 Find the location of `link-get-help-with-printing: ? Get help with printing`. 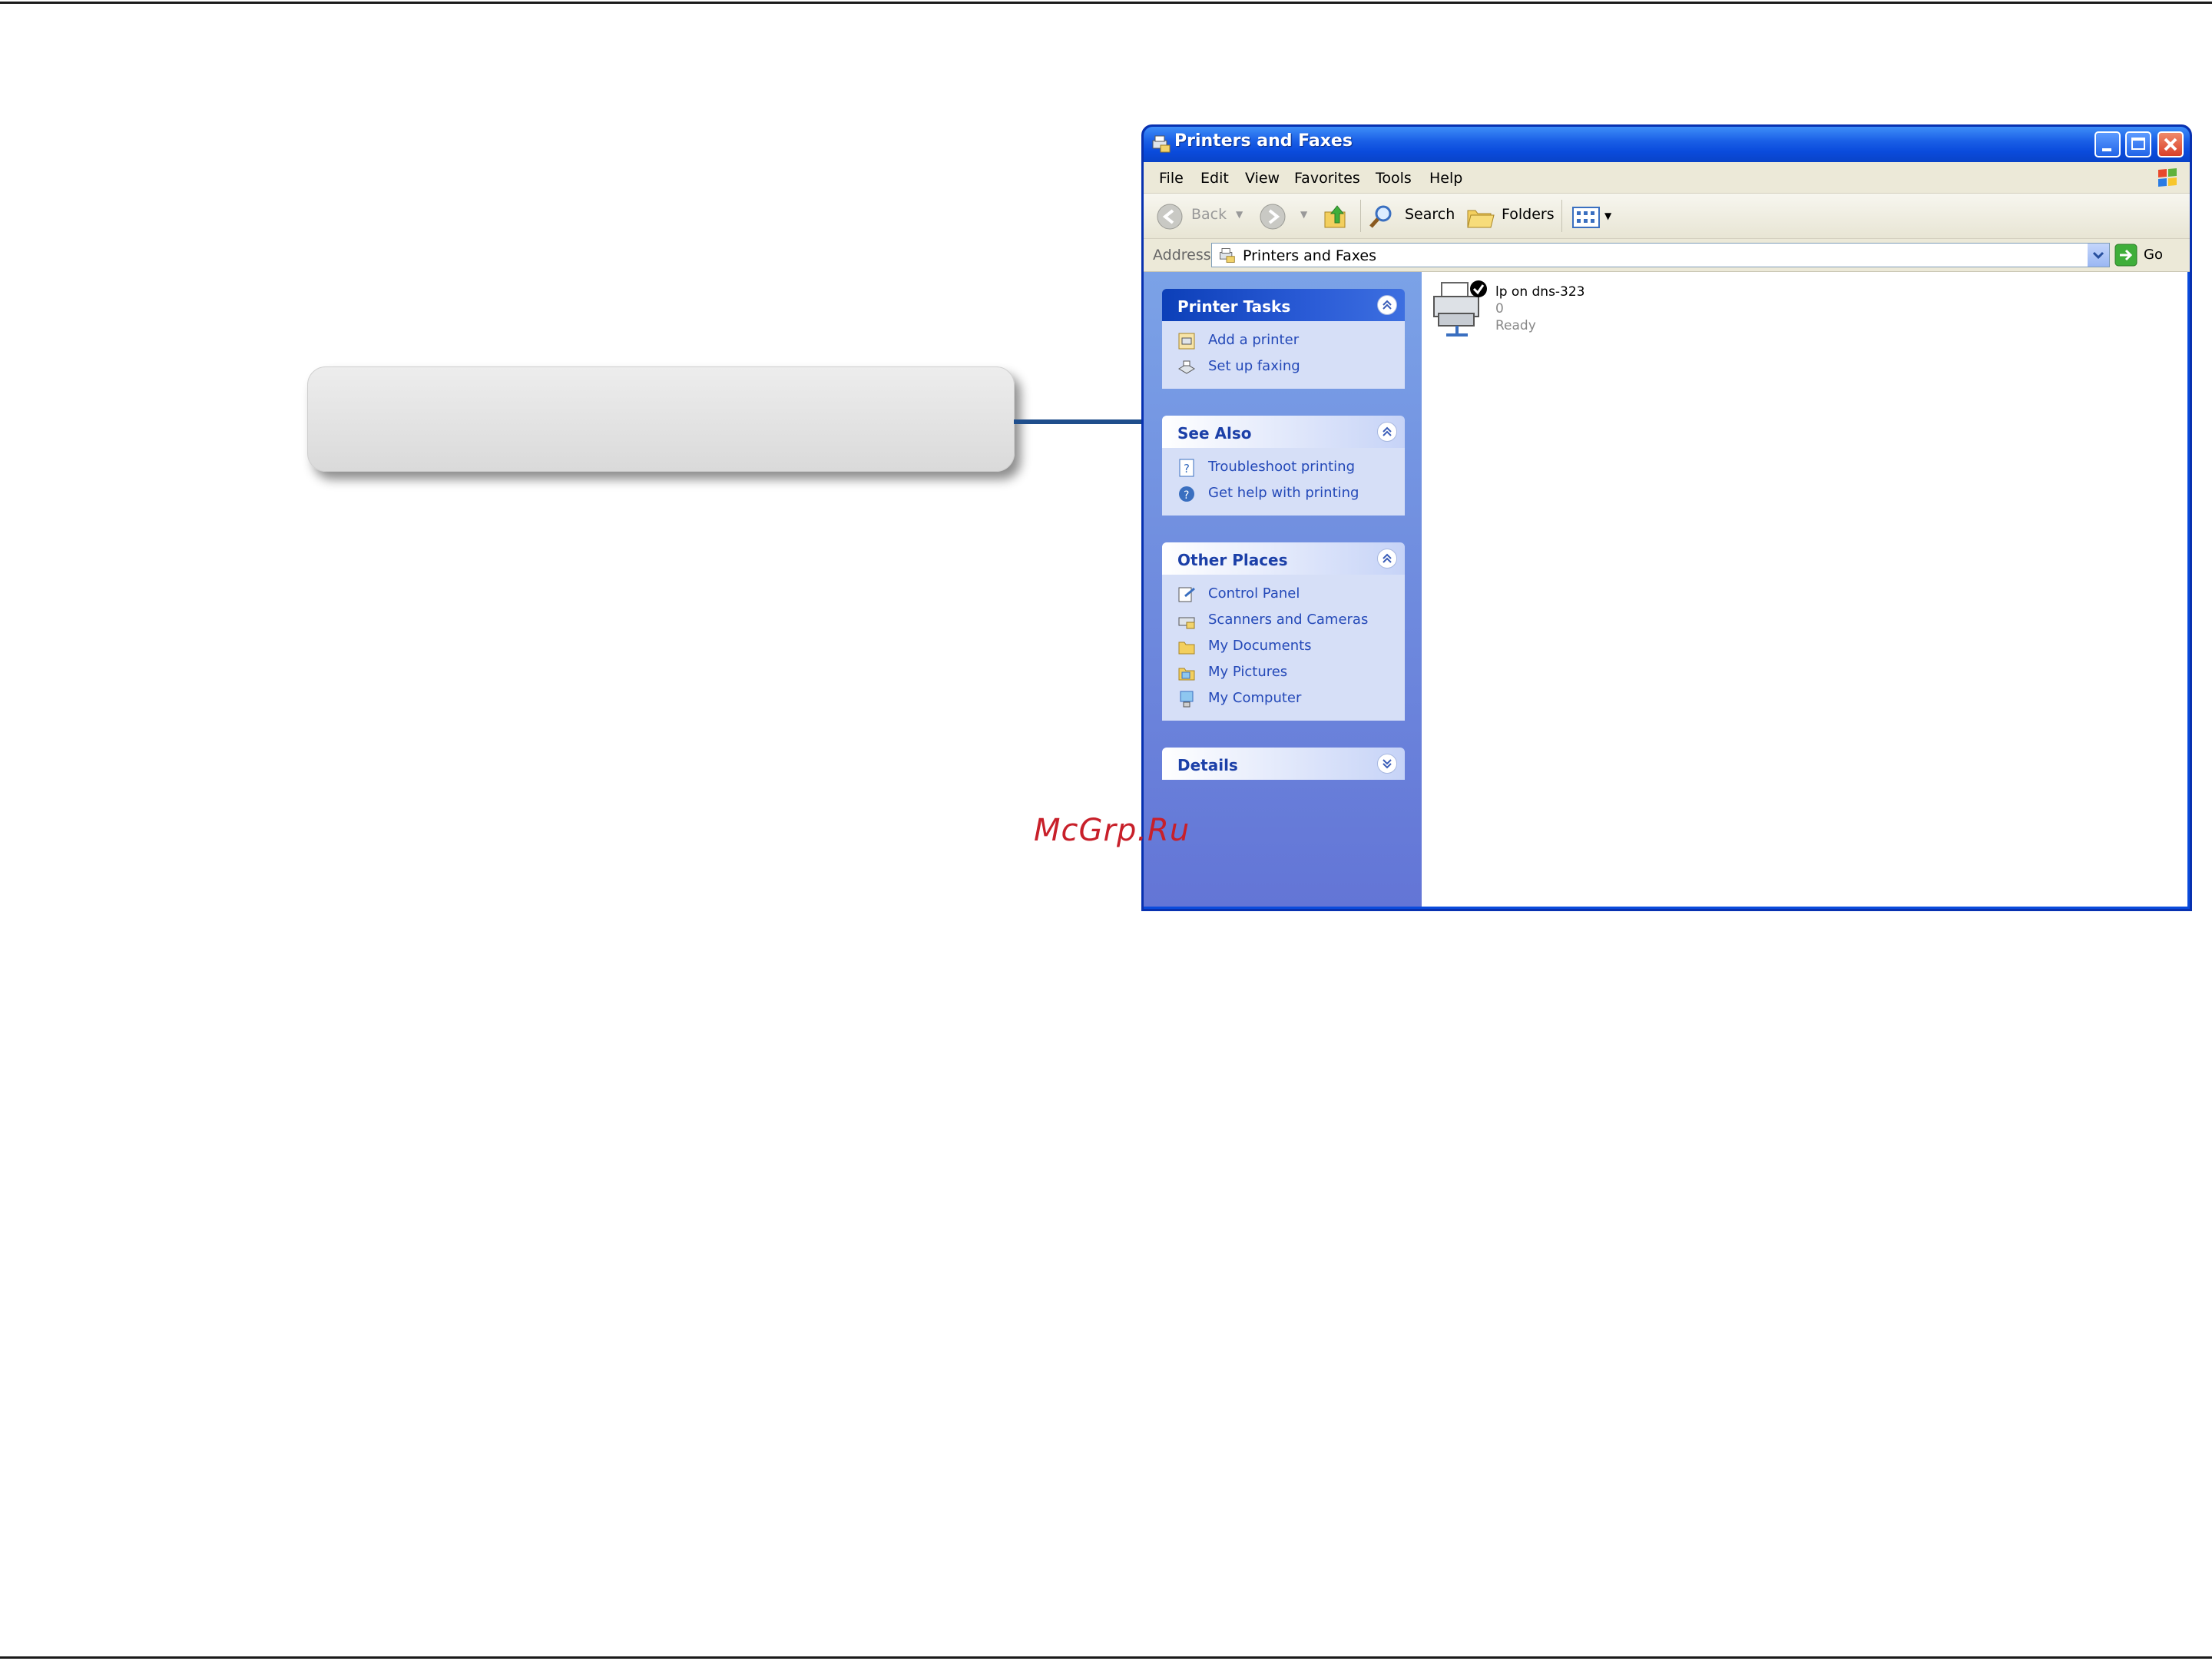

link-get-help-with-printing: ? Get help with printing is located at coordinates (1283, 493).